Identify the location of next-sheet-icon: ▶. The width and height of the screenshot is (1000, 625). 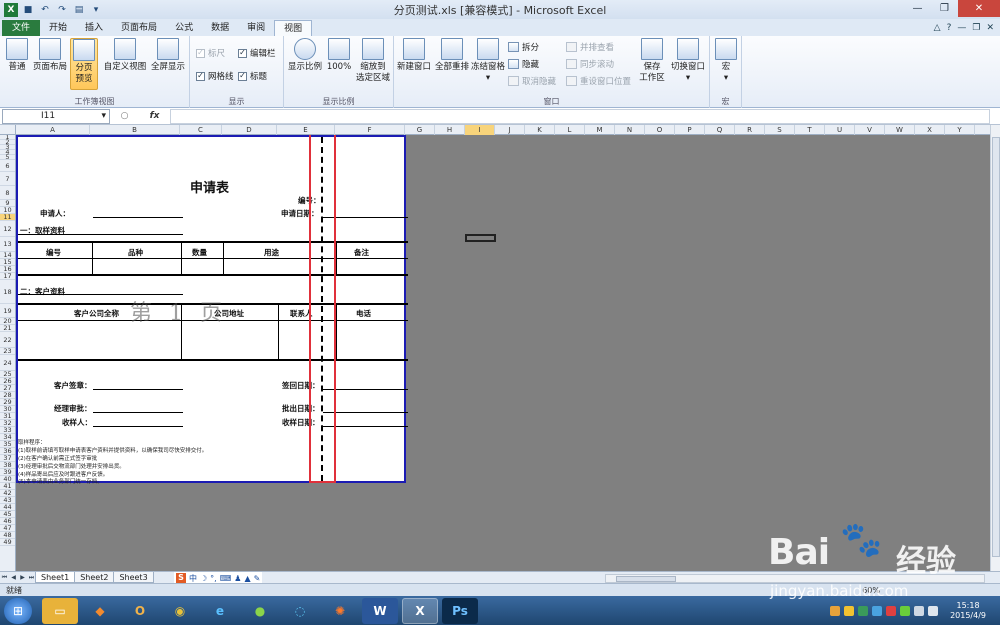
(22, 577).